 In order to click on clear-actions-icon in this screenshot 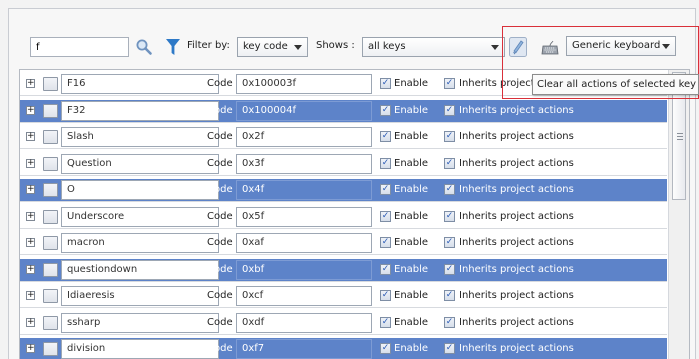, I will do `click(518, 47)`.